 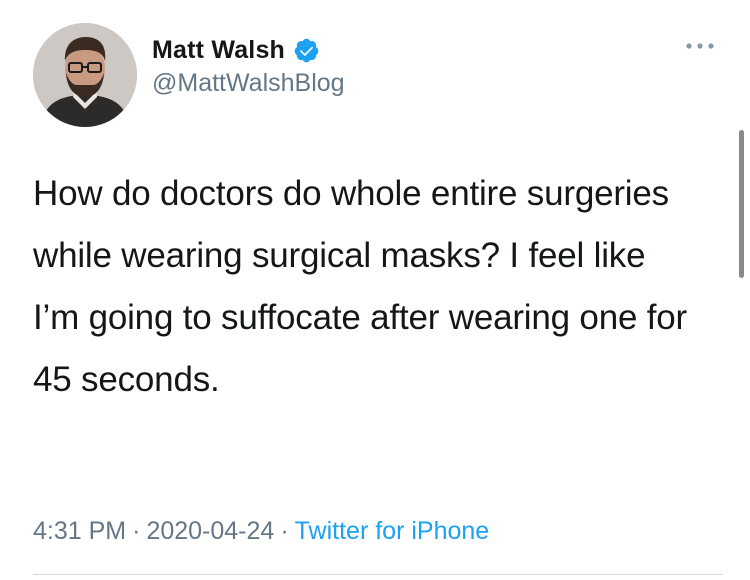 What do you see at coordinates (210, 531) in the screenshot?
I see `tweet-date: 2020-04-24` at bounding box center [210, 531].